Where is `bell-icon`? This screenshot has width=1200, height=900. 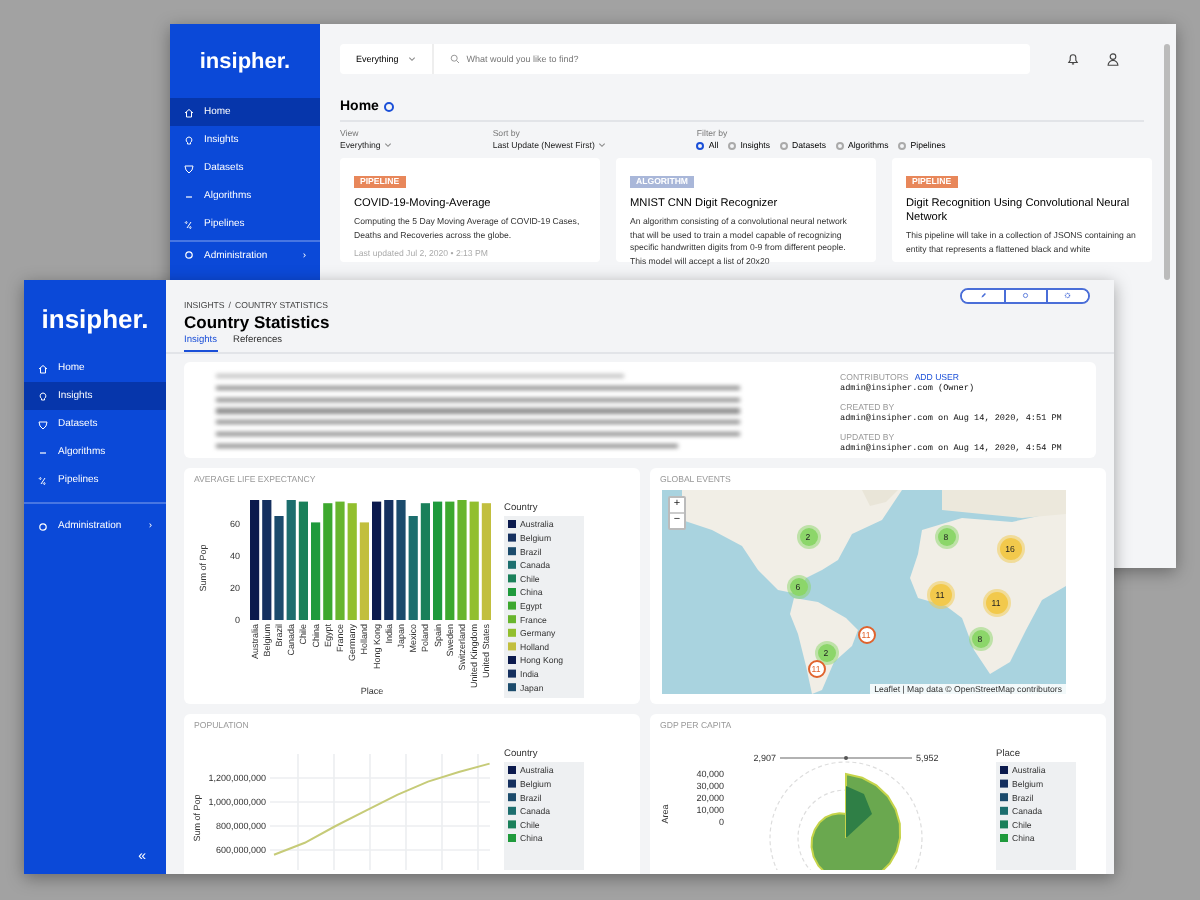 bell-icon is located at coordinates (1073, 59).